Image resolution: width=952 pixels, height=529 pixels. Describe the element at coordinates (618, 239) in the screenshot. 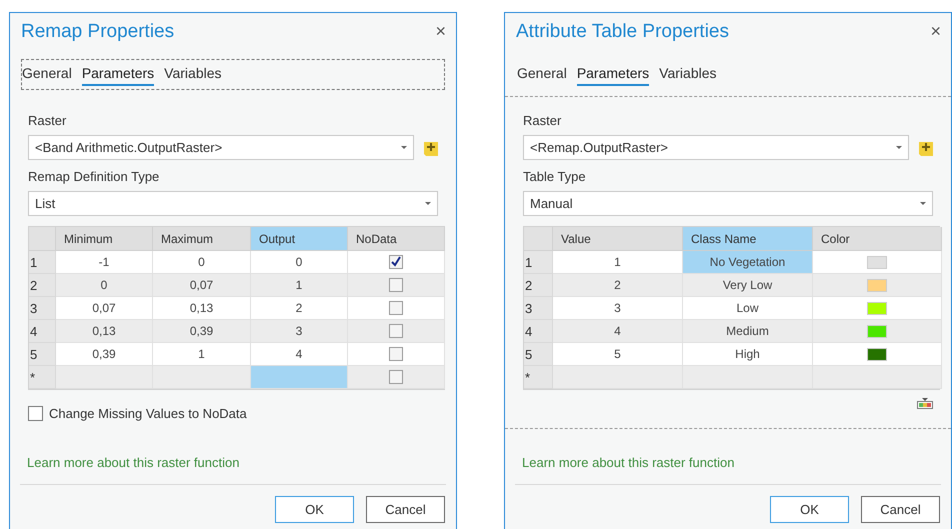

I see `column-header: Value` at that location.